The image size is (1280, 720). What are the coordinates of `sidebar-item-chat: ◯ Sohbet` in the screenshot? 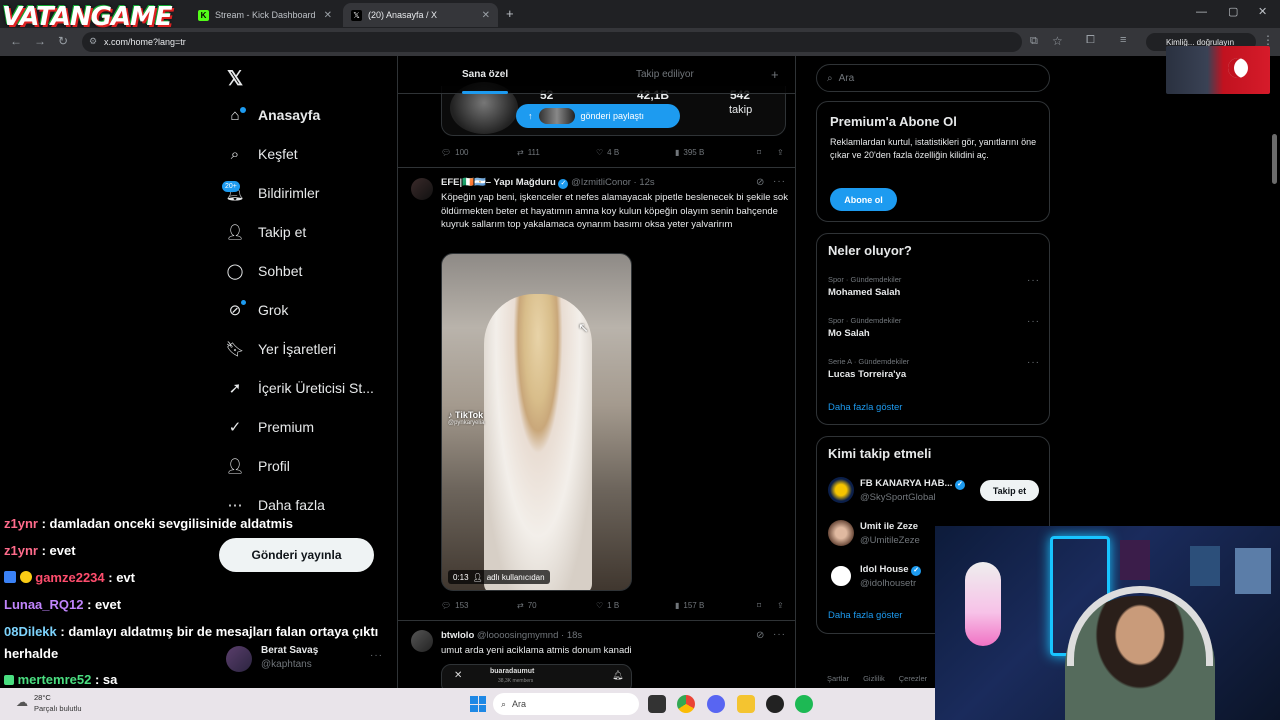 It's located at (264, 271).